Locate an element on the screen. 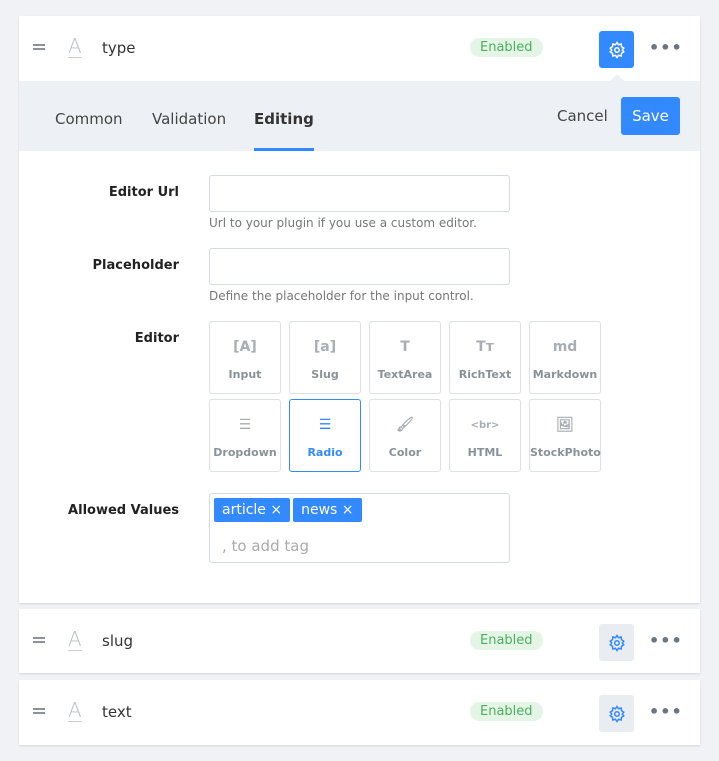 Image resolution: width=719 pixels, height=761 pixels. field-card-slug: A slug Enabled ••• is located at coordinates (359, 641).